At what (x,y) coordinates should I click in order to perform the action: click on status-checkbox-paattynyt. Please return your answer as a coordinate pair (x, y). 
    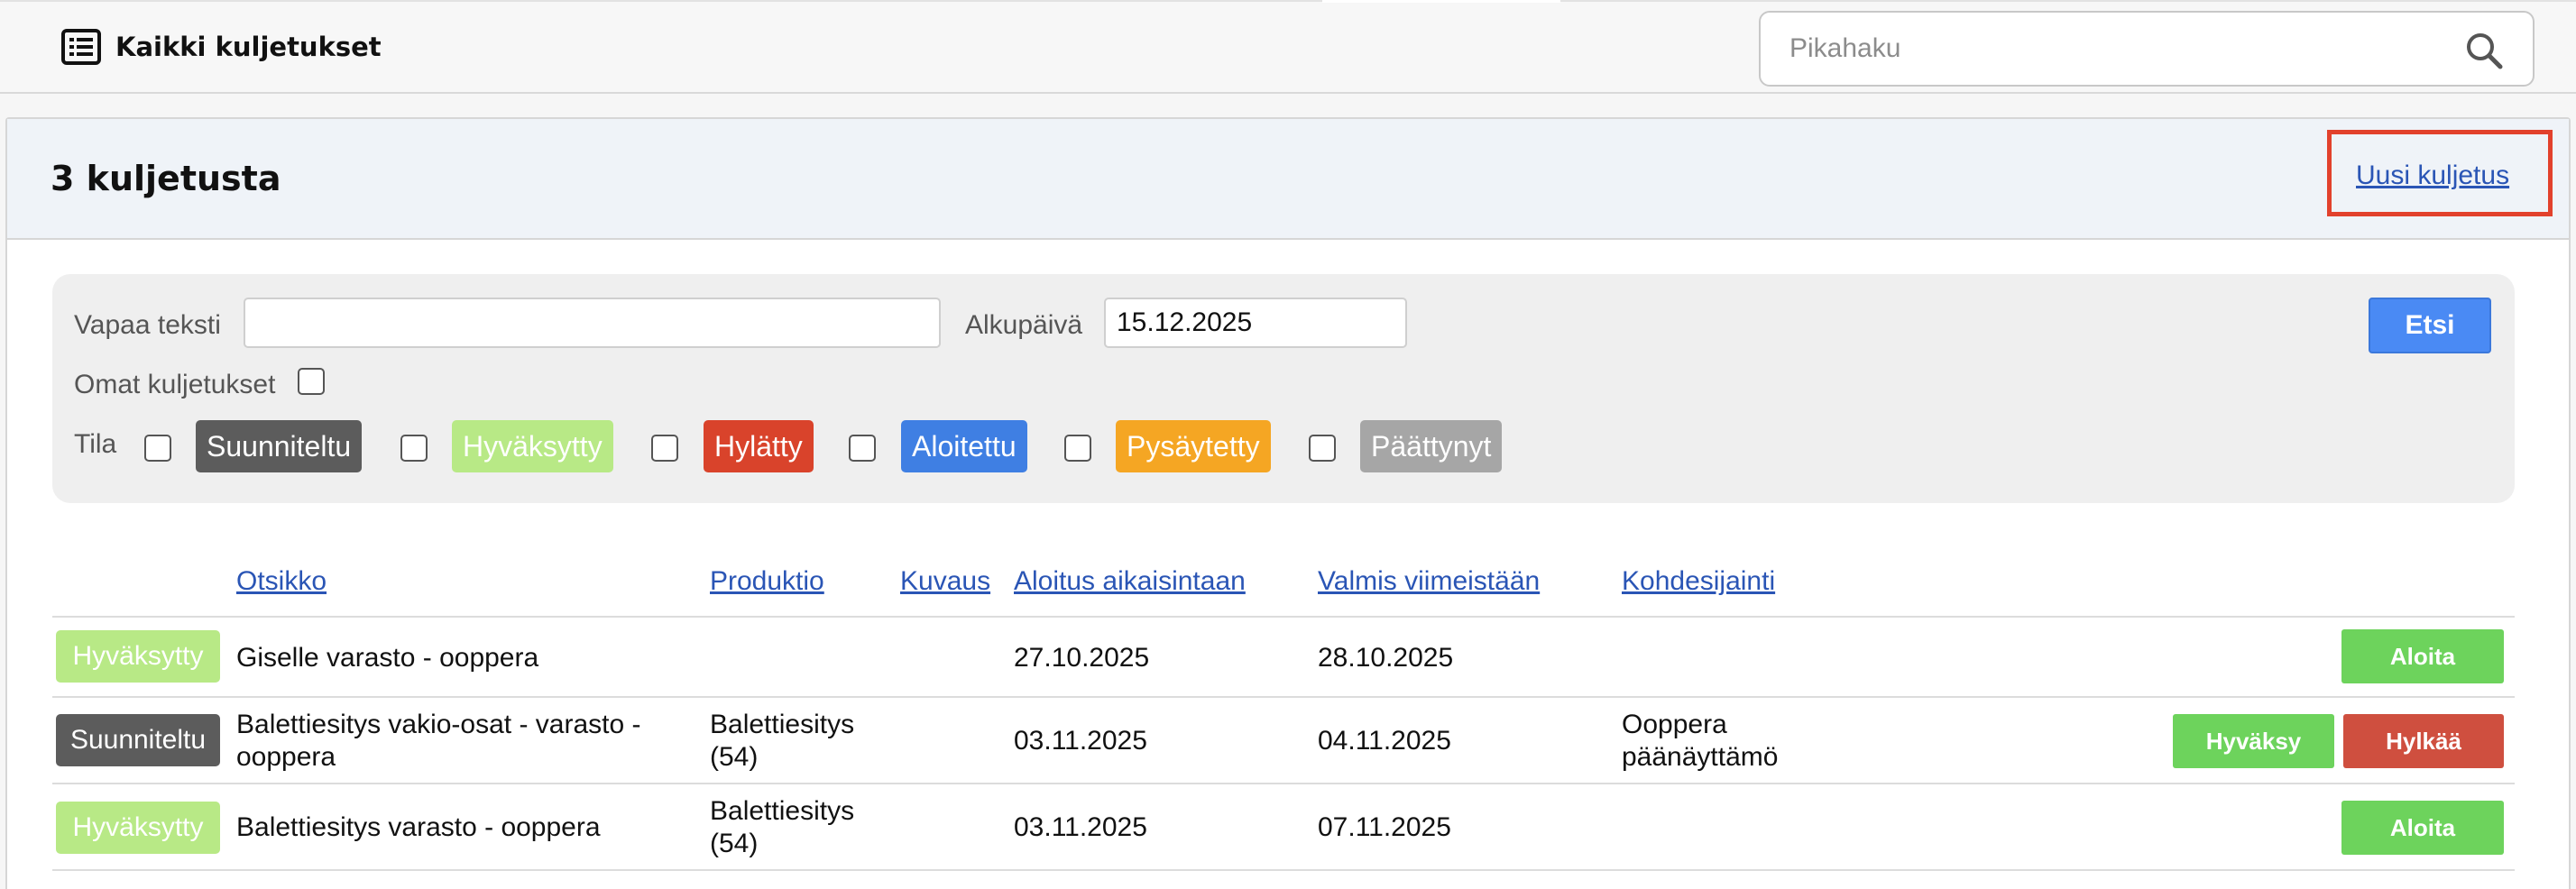
    Looking at the image, I should click on (1322, 448).